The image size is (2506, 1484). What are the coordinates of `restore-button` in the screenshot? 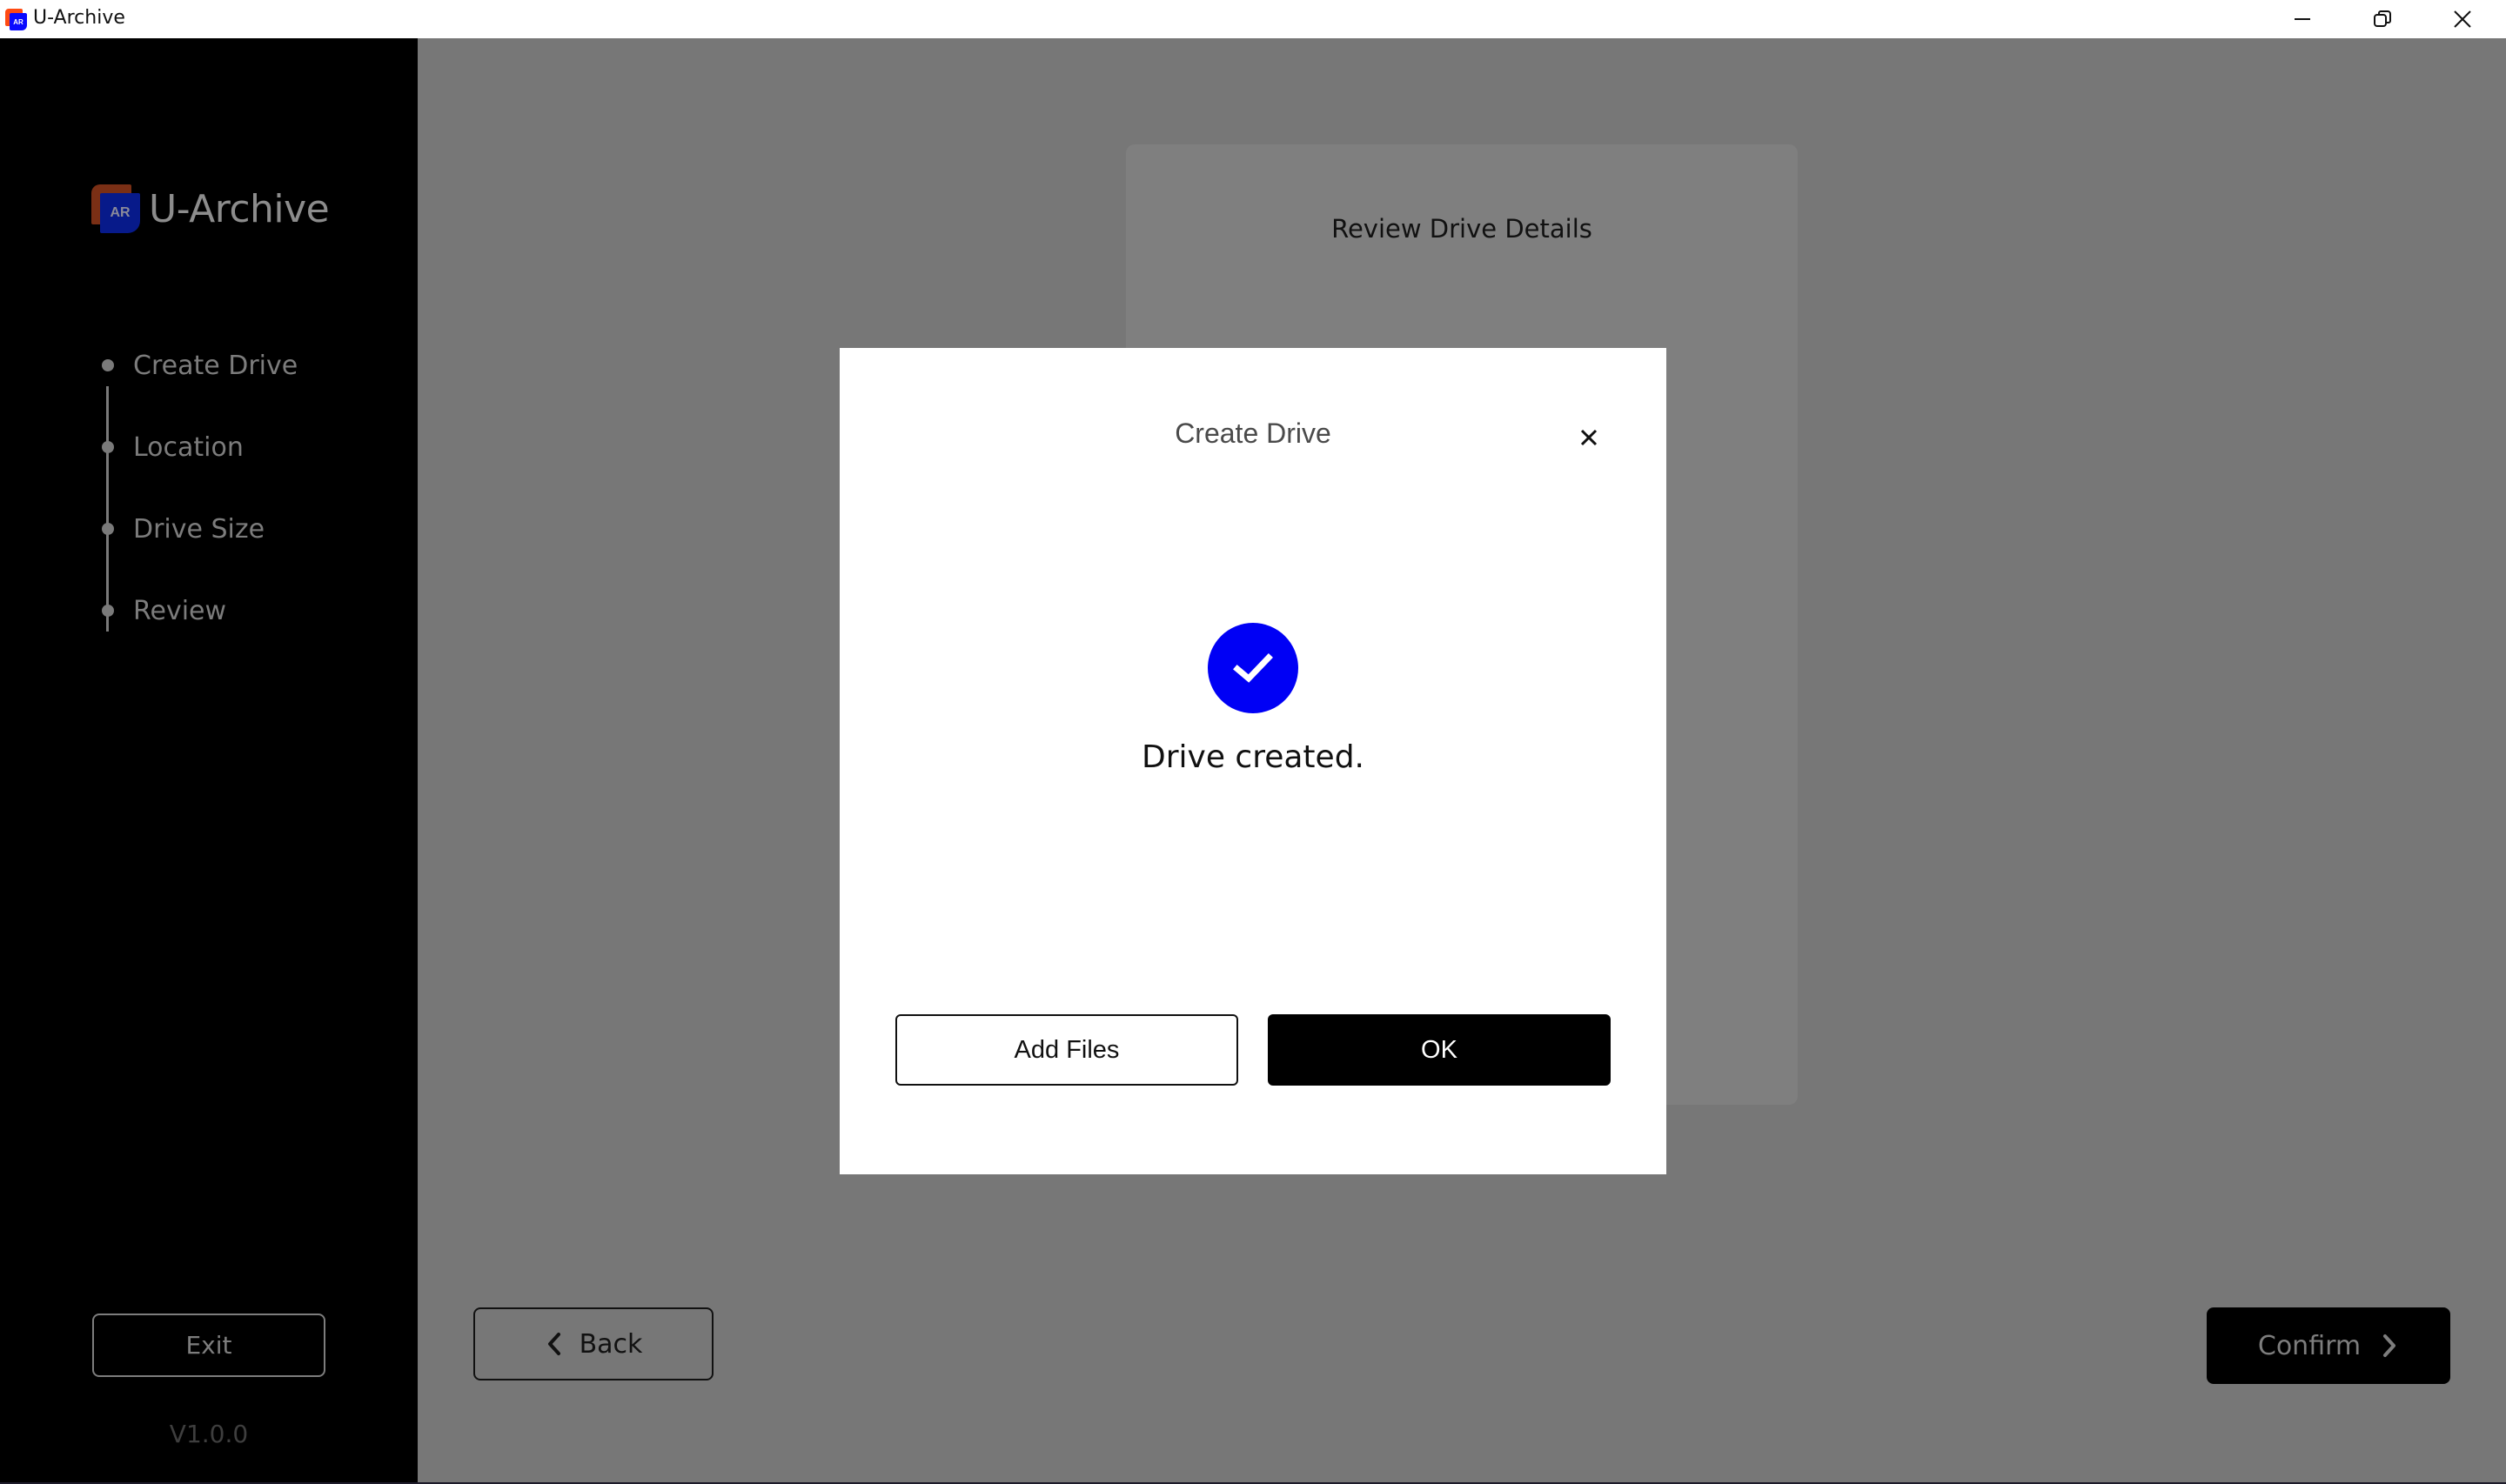 It's located at (2382, 19).